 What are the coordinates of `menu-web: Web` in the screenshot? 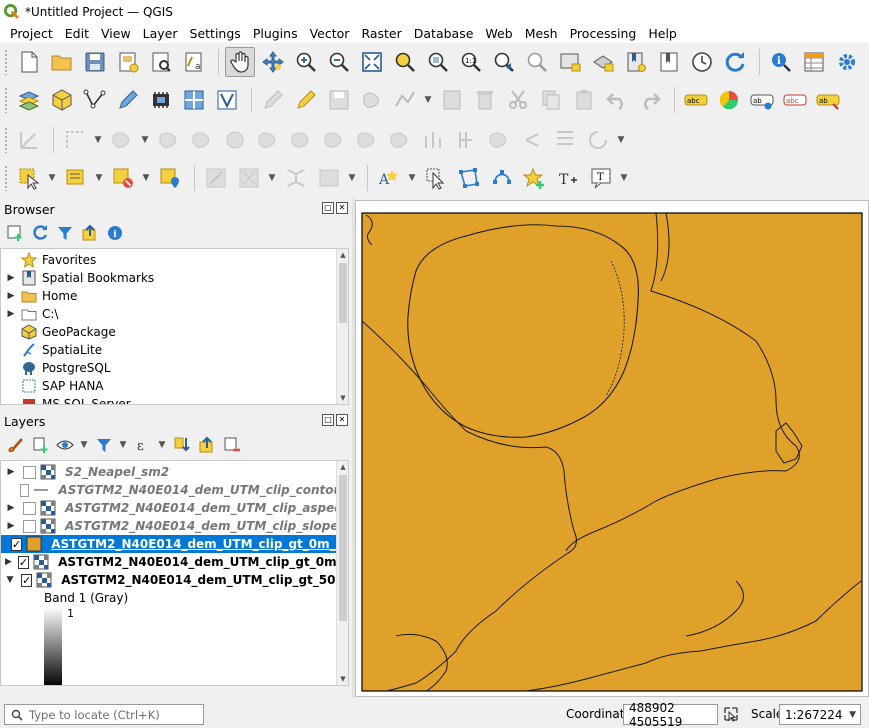 It's located at (498, 33).